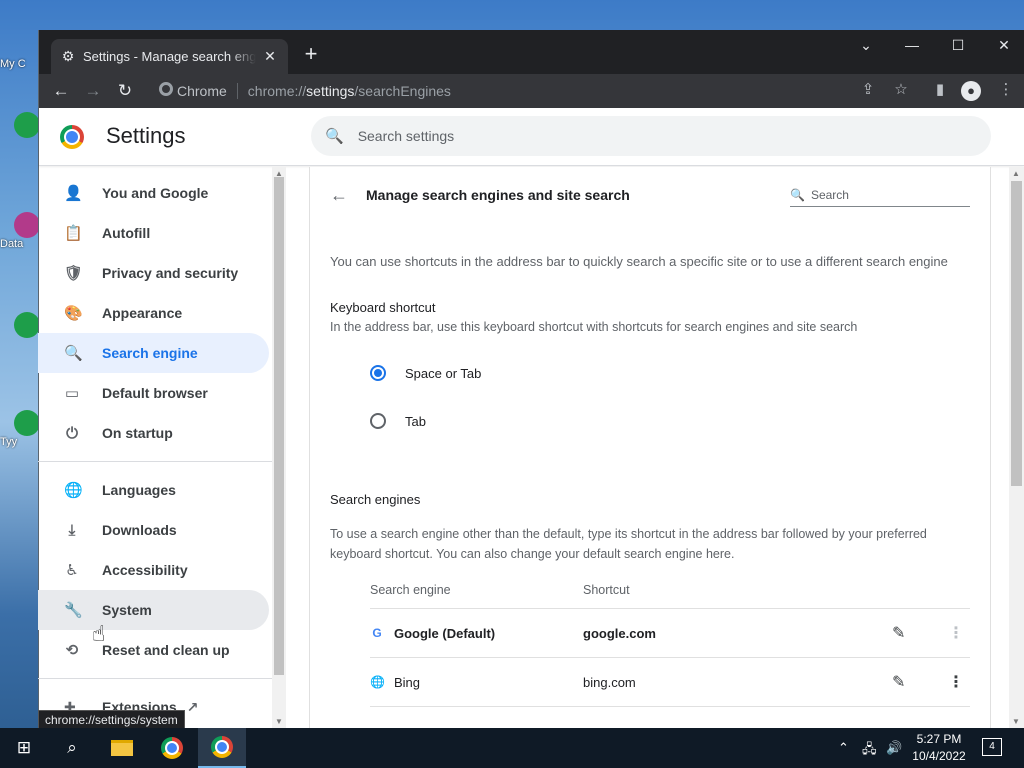 The width and height of the screenshot is (1024, 768). Describe the element at coordinates (880, 195) in the screenshot. I see `search-engines-search-input: 🔍 Search` at that location.